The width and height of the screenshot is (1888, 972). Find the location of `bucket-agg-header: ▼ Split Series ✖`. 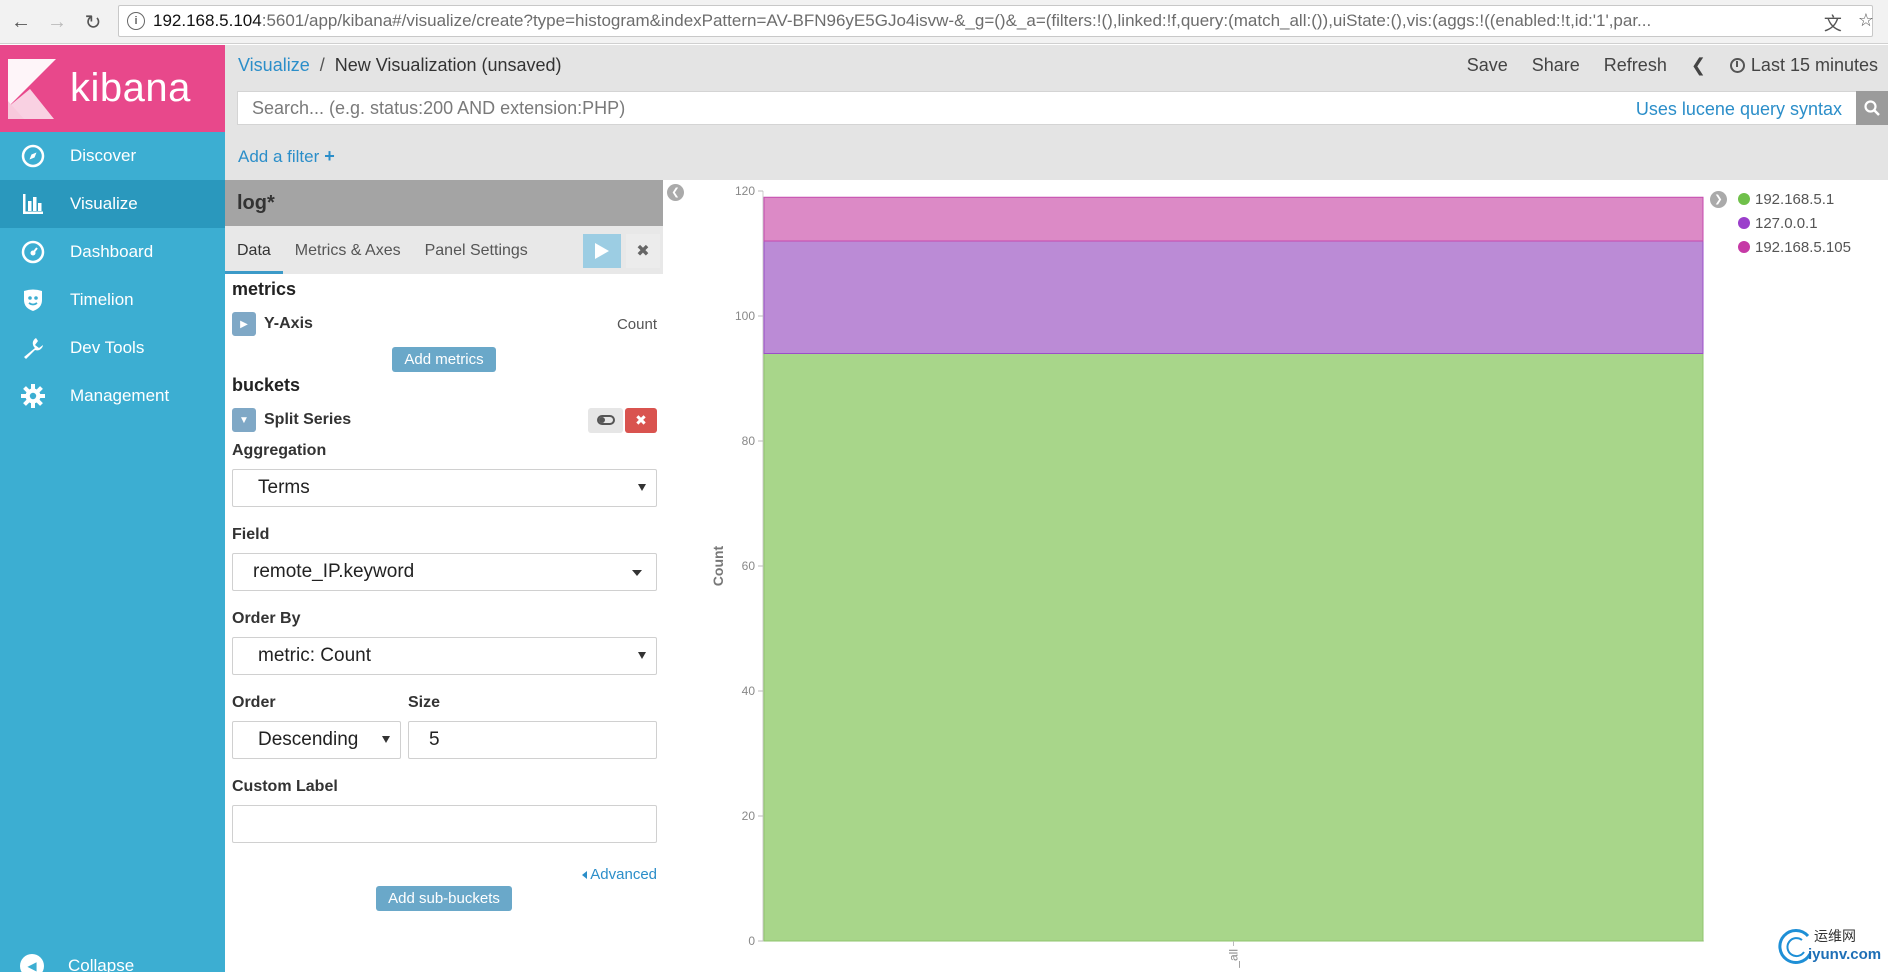

bucket-agg-header: ▼ Split Series ✖ is located at coordinates (444, 420).